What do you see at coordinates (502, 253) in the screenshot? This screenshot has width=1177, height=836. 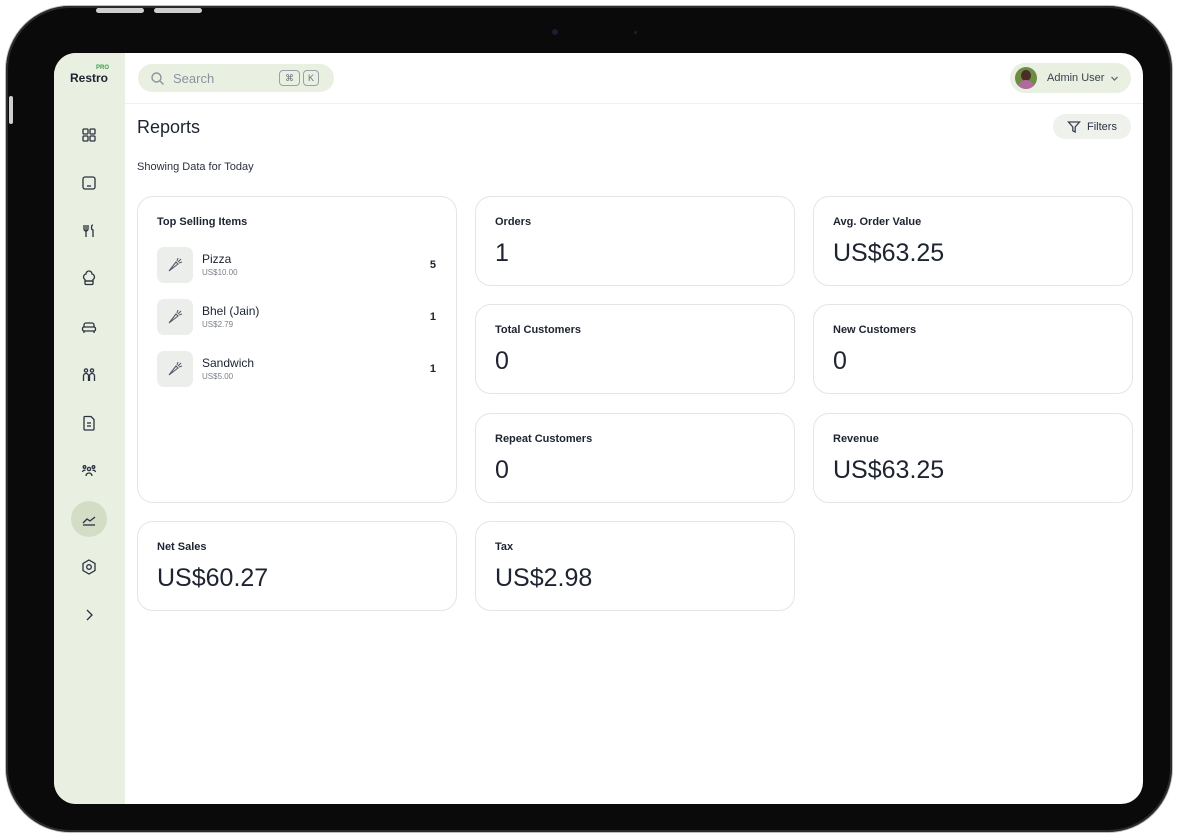 I see `card-value: 1` at bounding box center [502, 253].